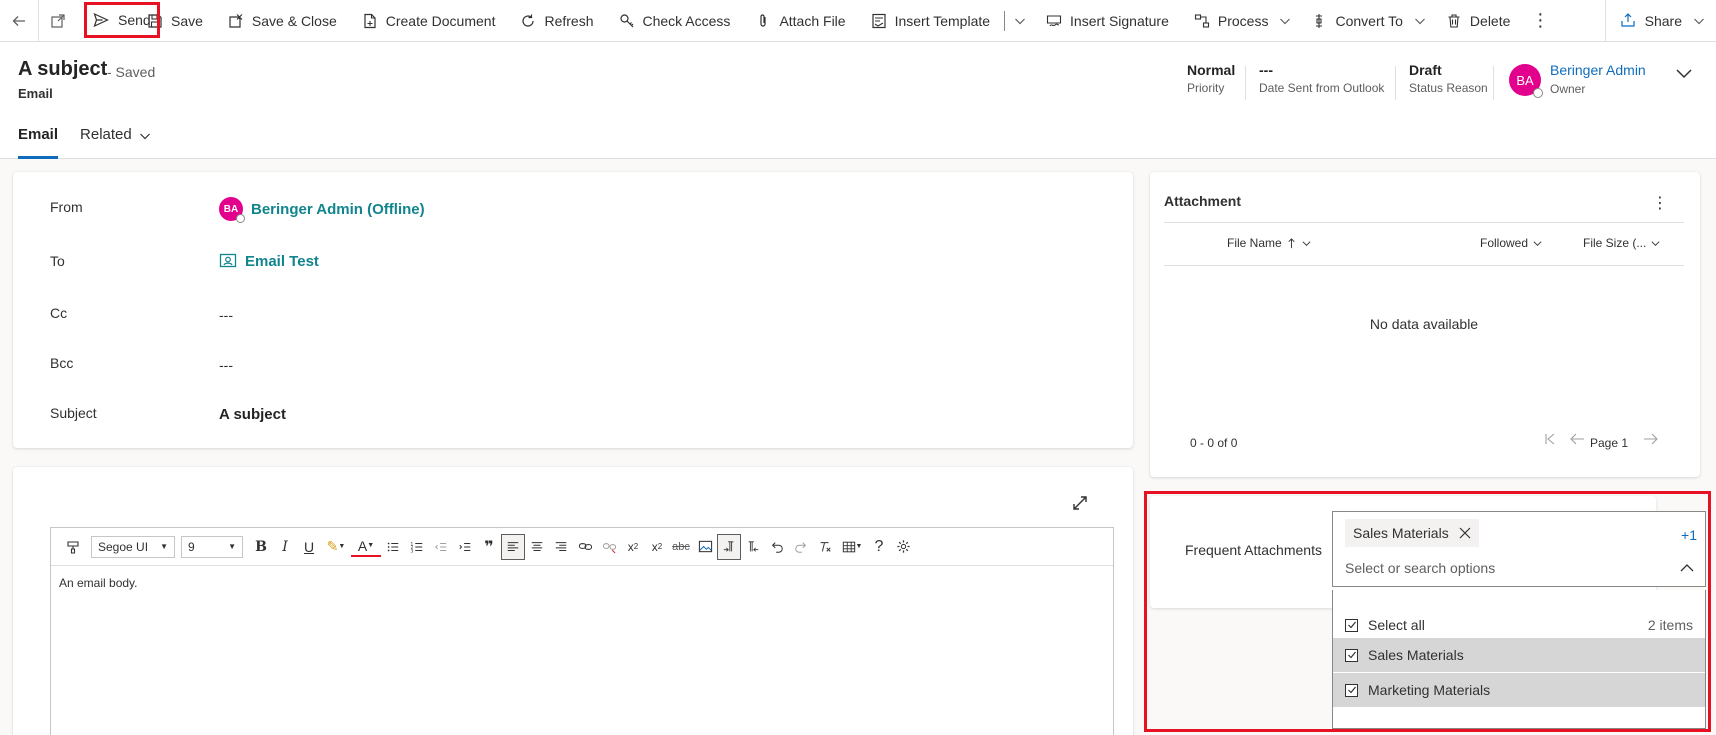 Image resolution: width=1716 pixels, height=735 pixels. What do you see at coordinates (753, 547) in the screenshot?
I see `rtl-direction-icon` at bounding box center [753, 547].